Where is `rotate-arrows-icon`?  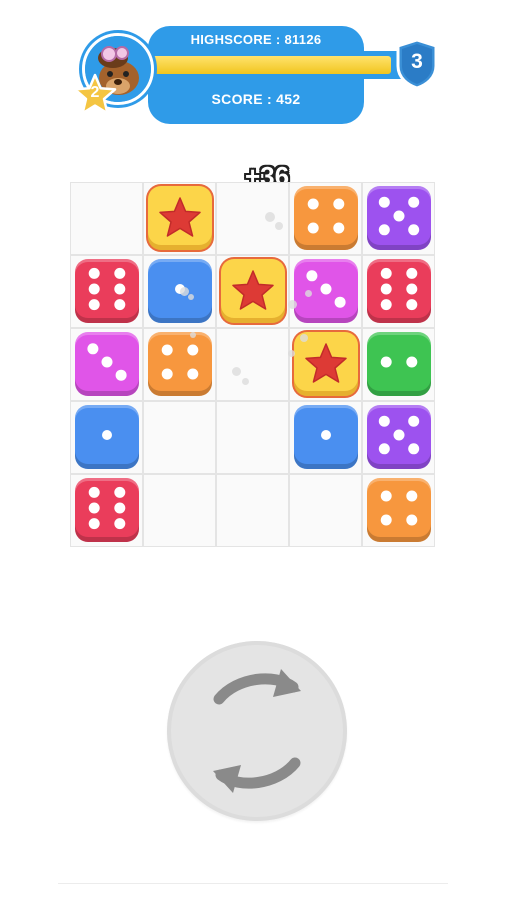 rotate-arrows-icon is located at coordinates (257, 731).